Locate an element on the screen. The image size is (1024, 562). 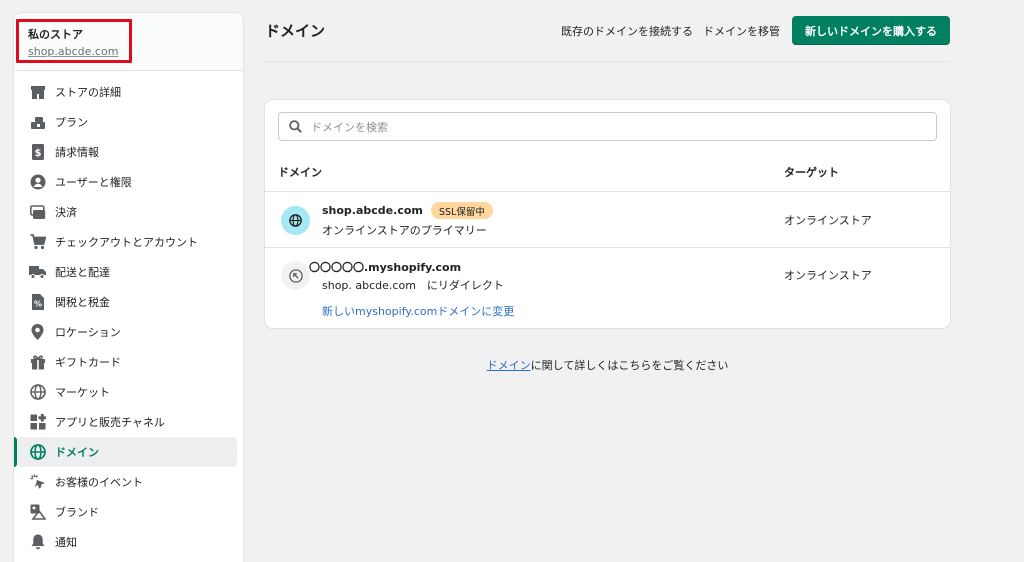
sidebar-item-label: 配送と配達 is located at coordinates (82, 272).